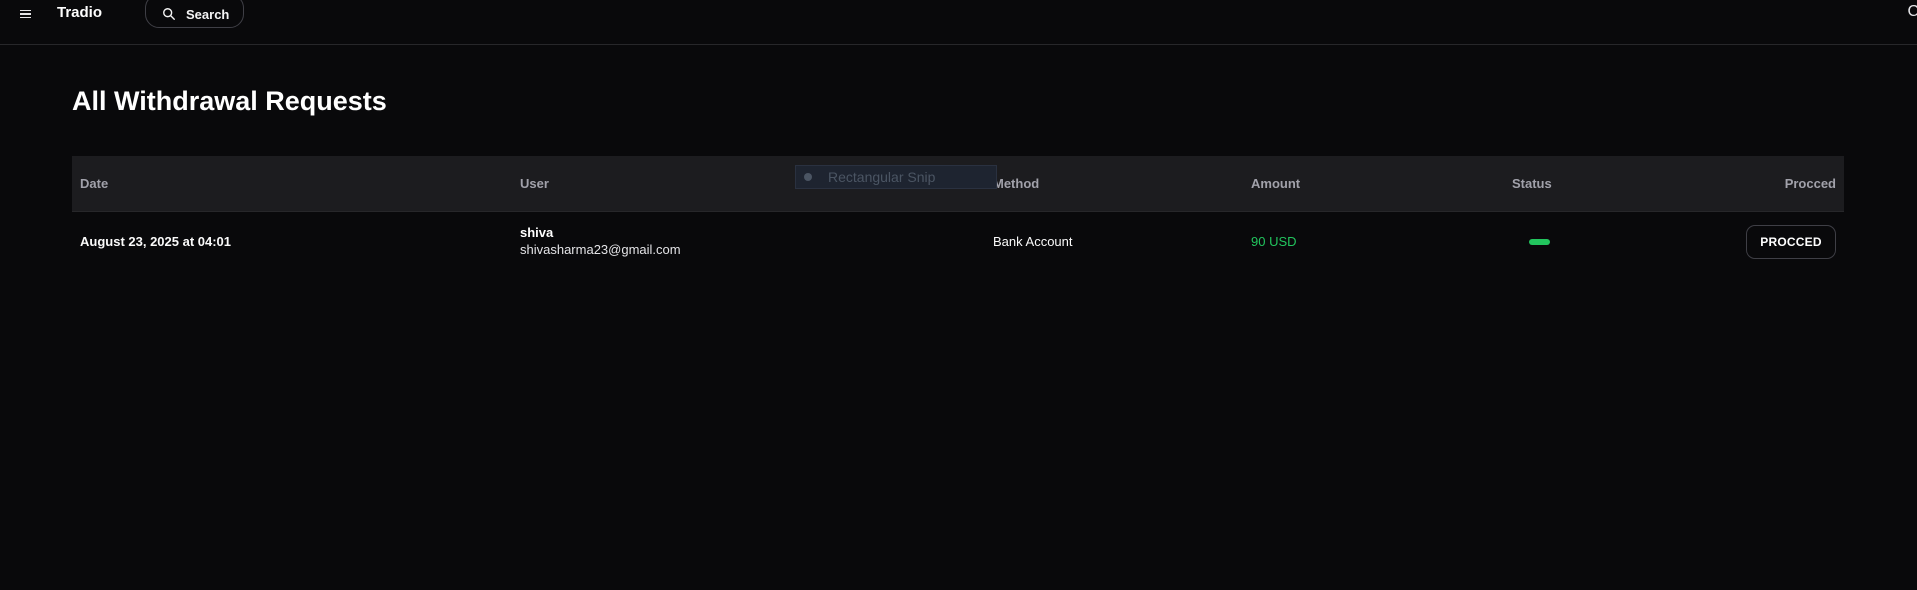 The height and width of the screenshot is (590, 1917). I want to click on row-method: Bank Account, so click(1033, 241).